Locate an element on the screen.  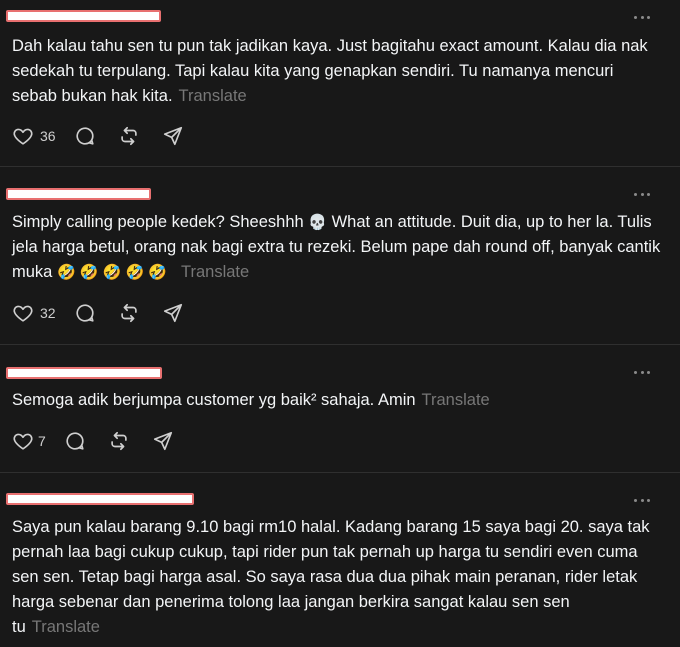
post-actions: 7 is located at coordinates (93, 441).